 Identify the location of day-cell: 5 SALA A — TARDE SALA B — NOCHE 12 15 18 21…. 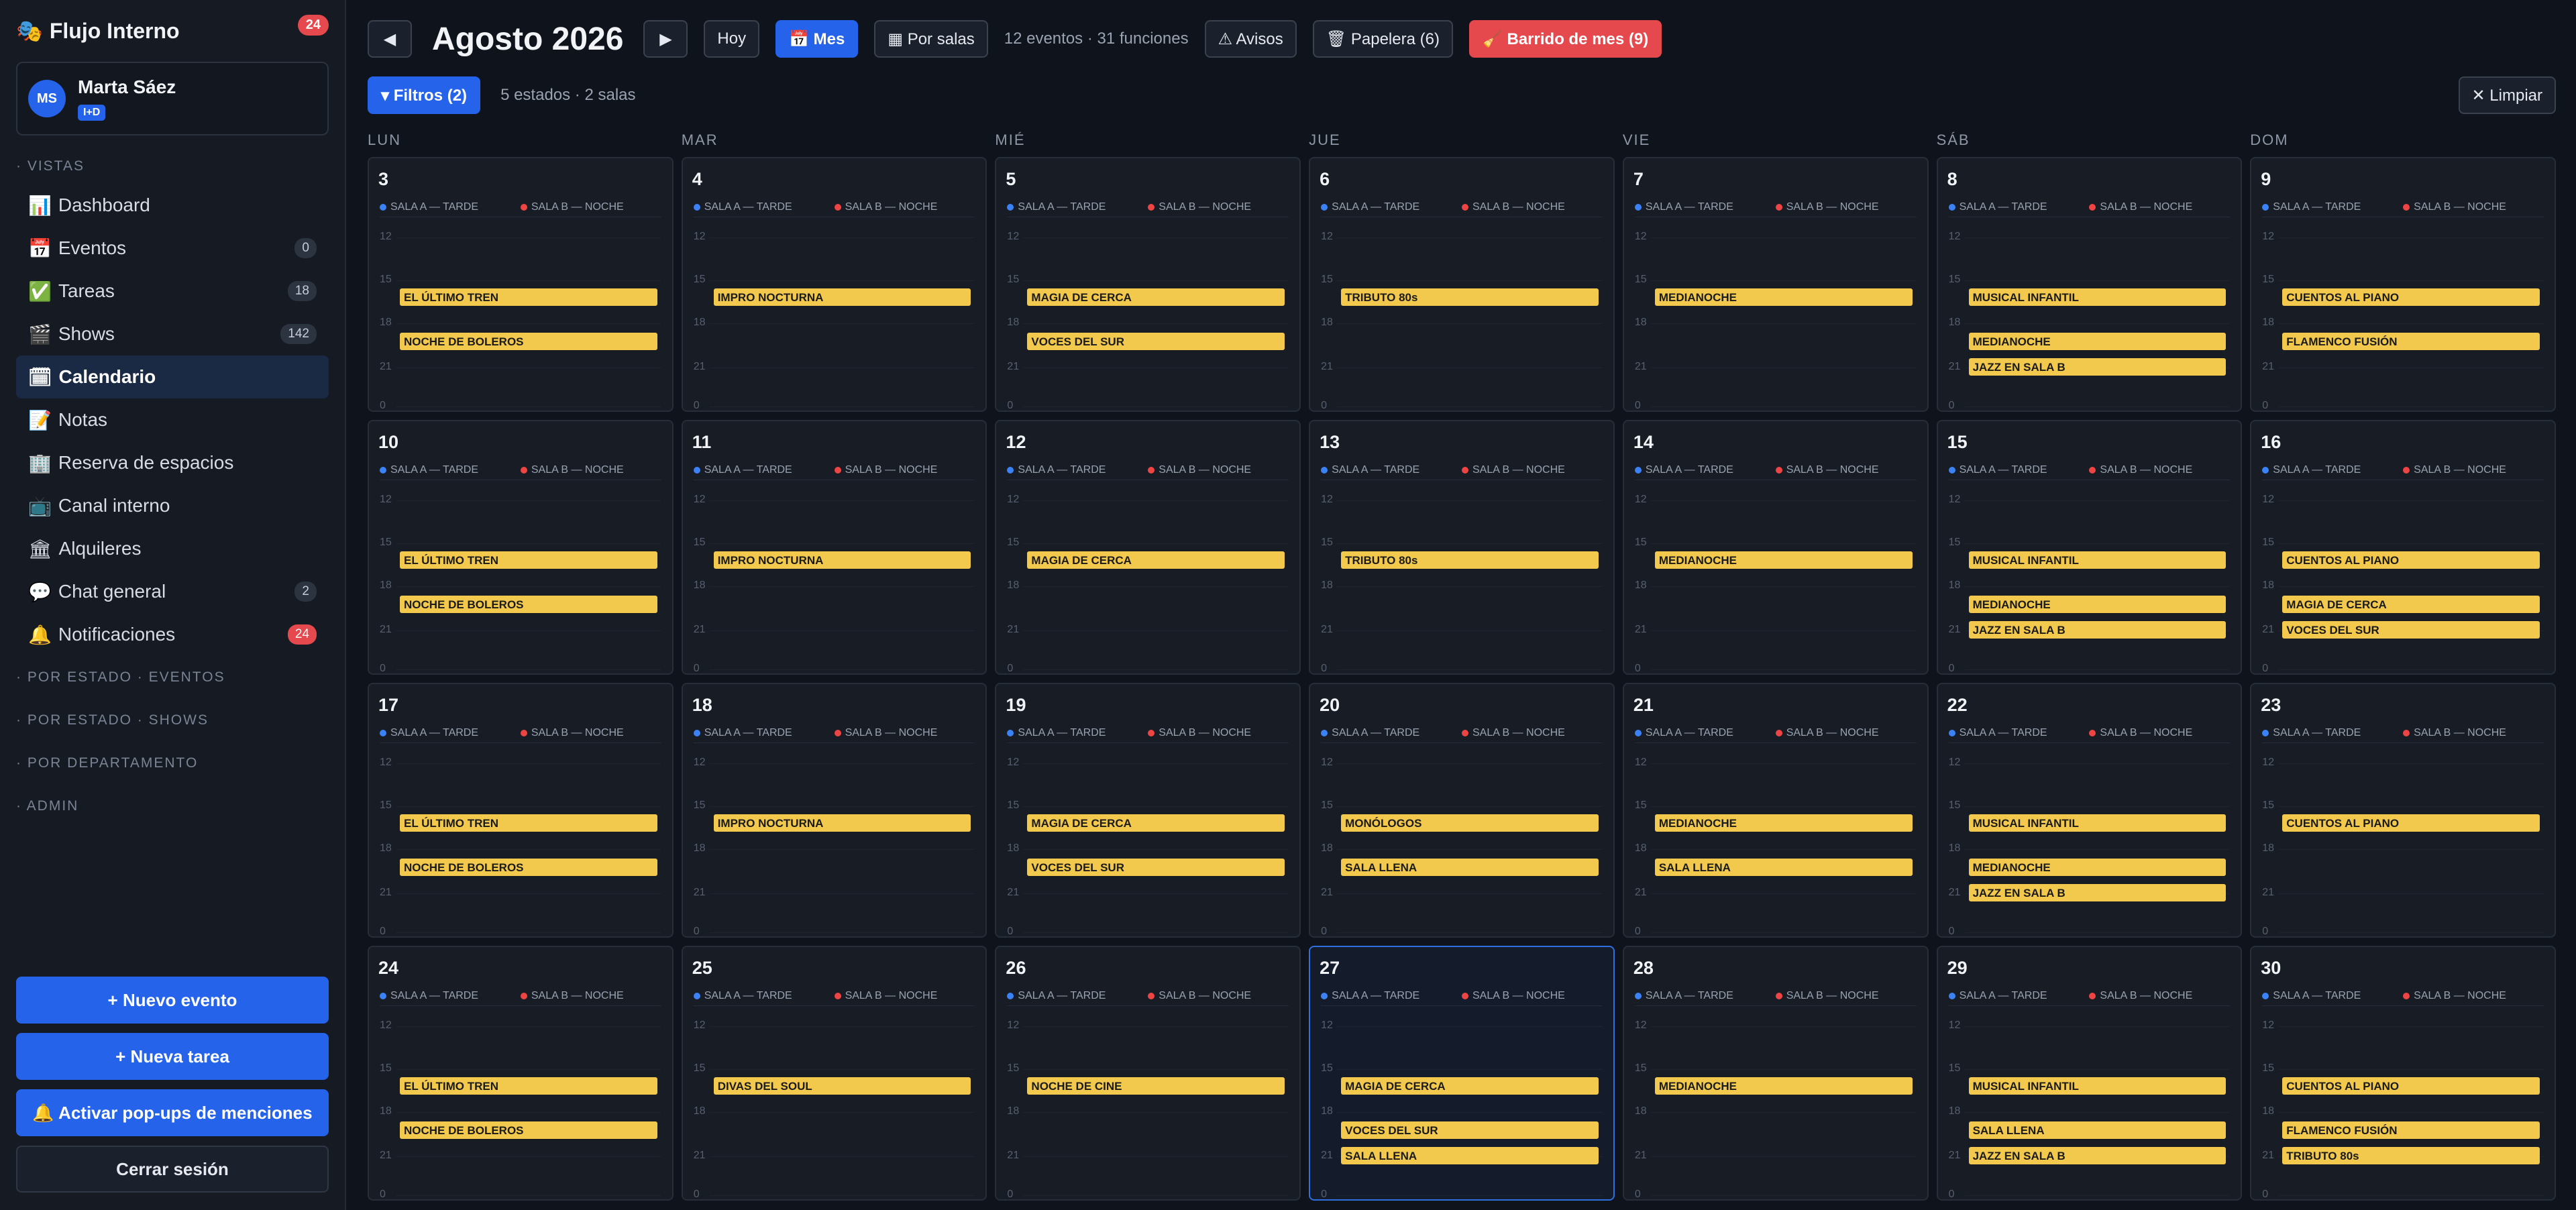
(1148, 285).